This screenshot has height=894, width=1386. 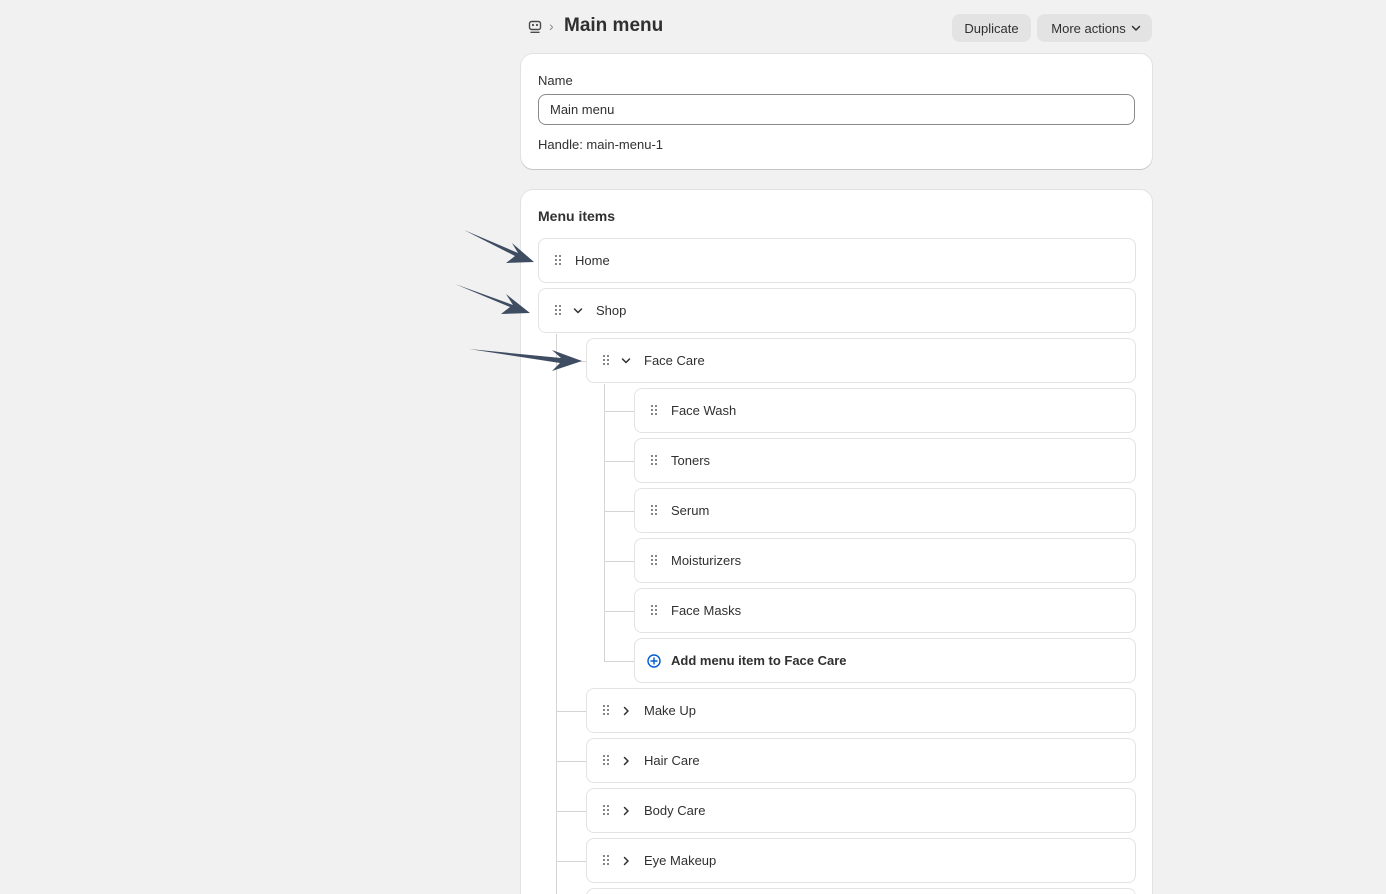 I want to click on name-input, so click(x=836, y=109).